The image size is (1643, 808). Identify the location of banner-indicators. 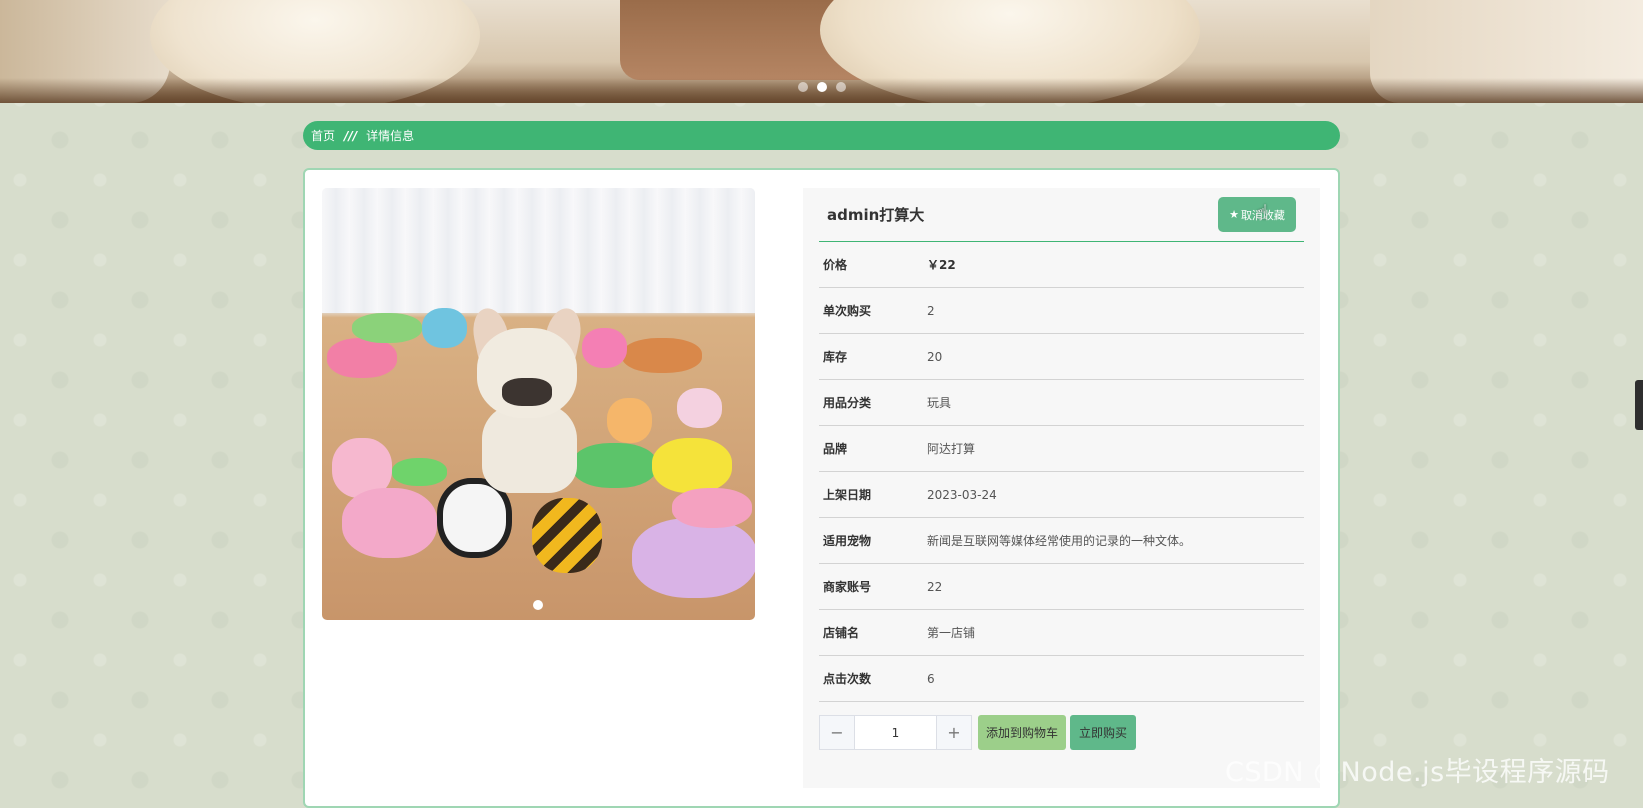
(822, 87).